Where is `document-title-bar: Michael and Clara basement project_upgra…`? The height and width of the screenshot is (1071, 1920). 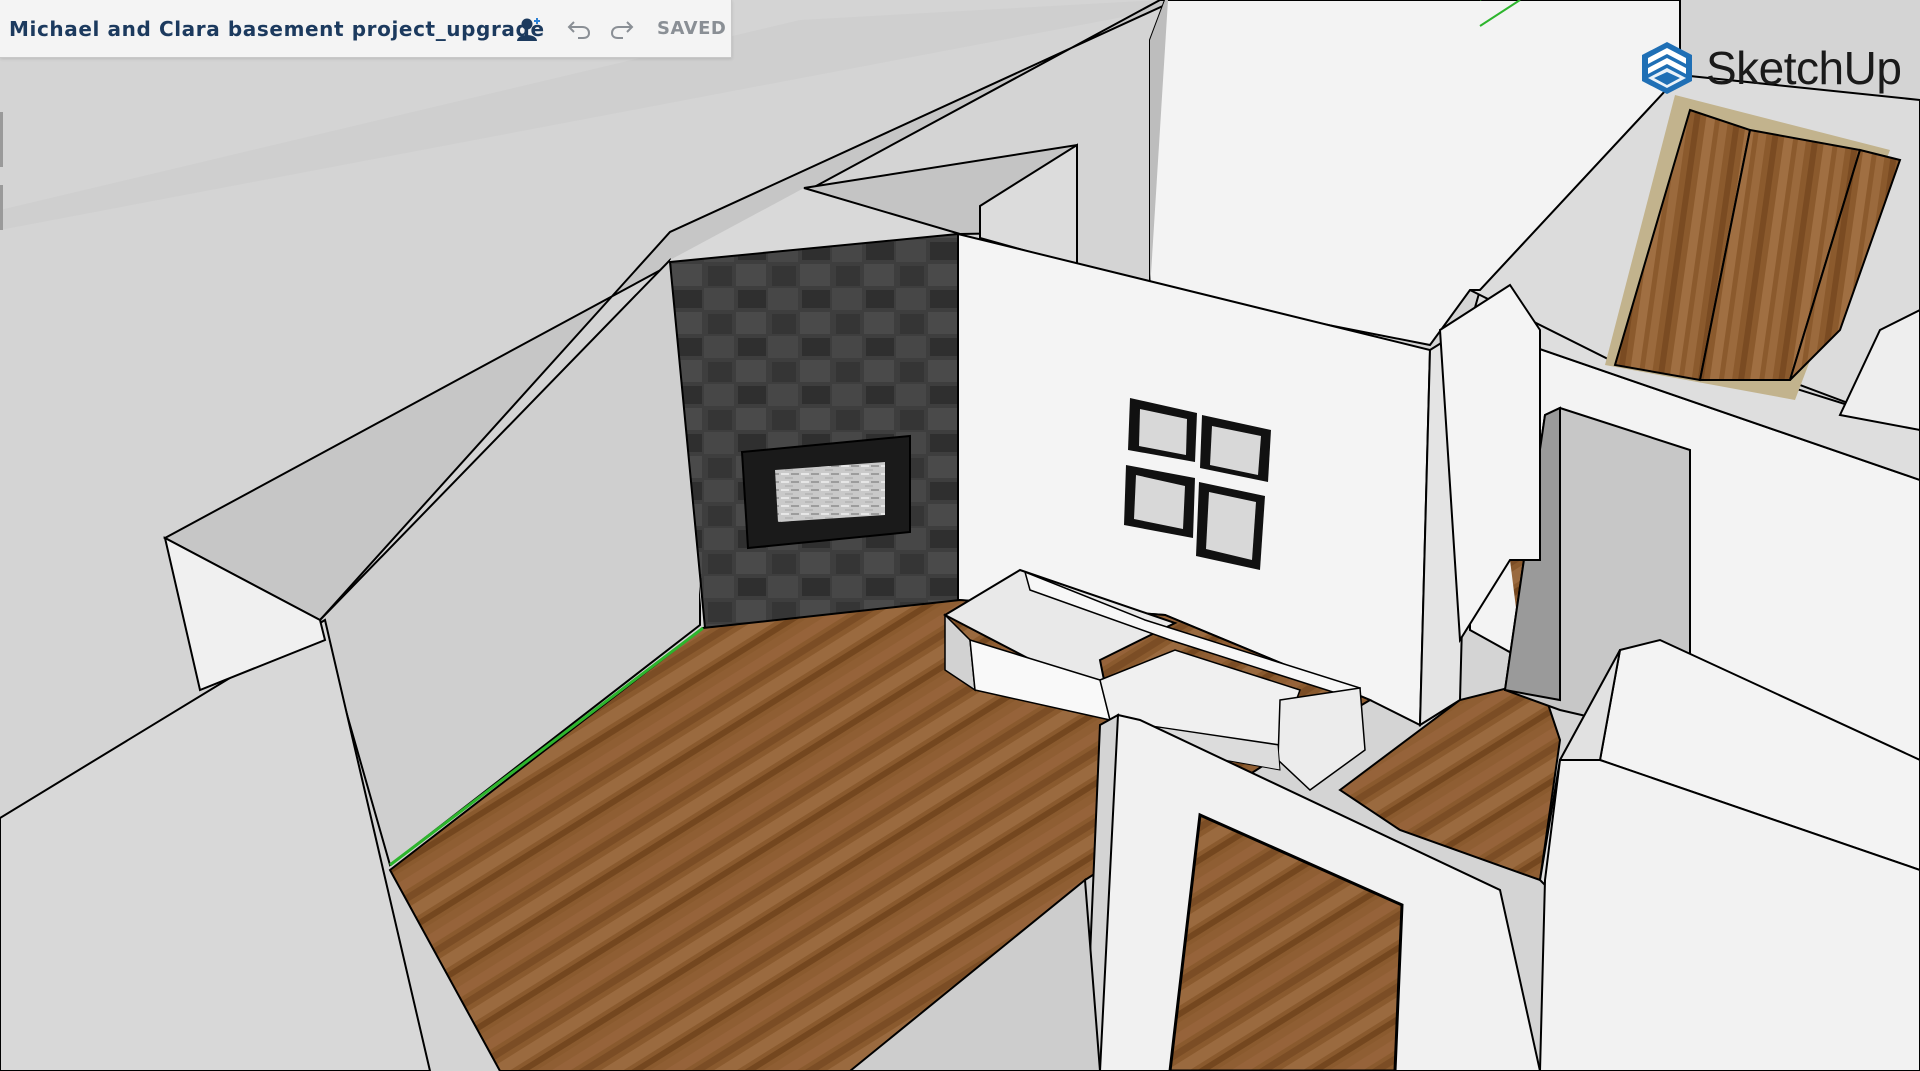 document-title-bar: Michael and Clara basement project_upgra… is located at coordinates (366, 29).